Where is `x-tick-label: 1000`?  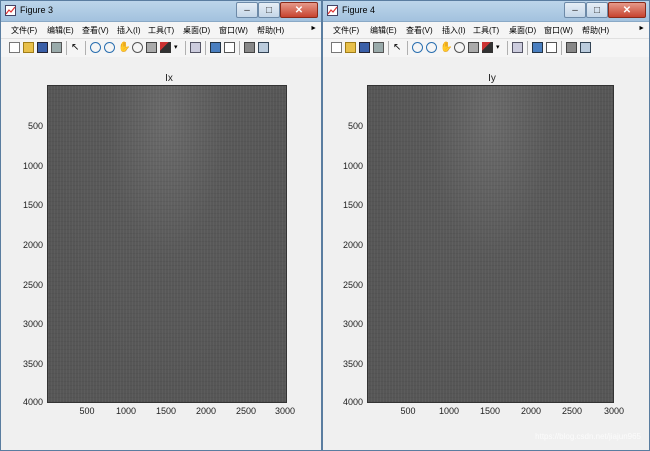
x-tick-label: 1000 is located at coordinates (449, 411).